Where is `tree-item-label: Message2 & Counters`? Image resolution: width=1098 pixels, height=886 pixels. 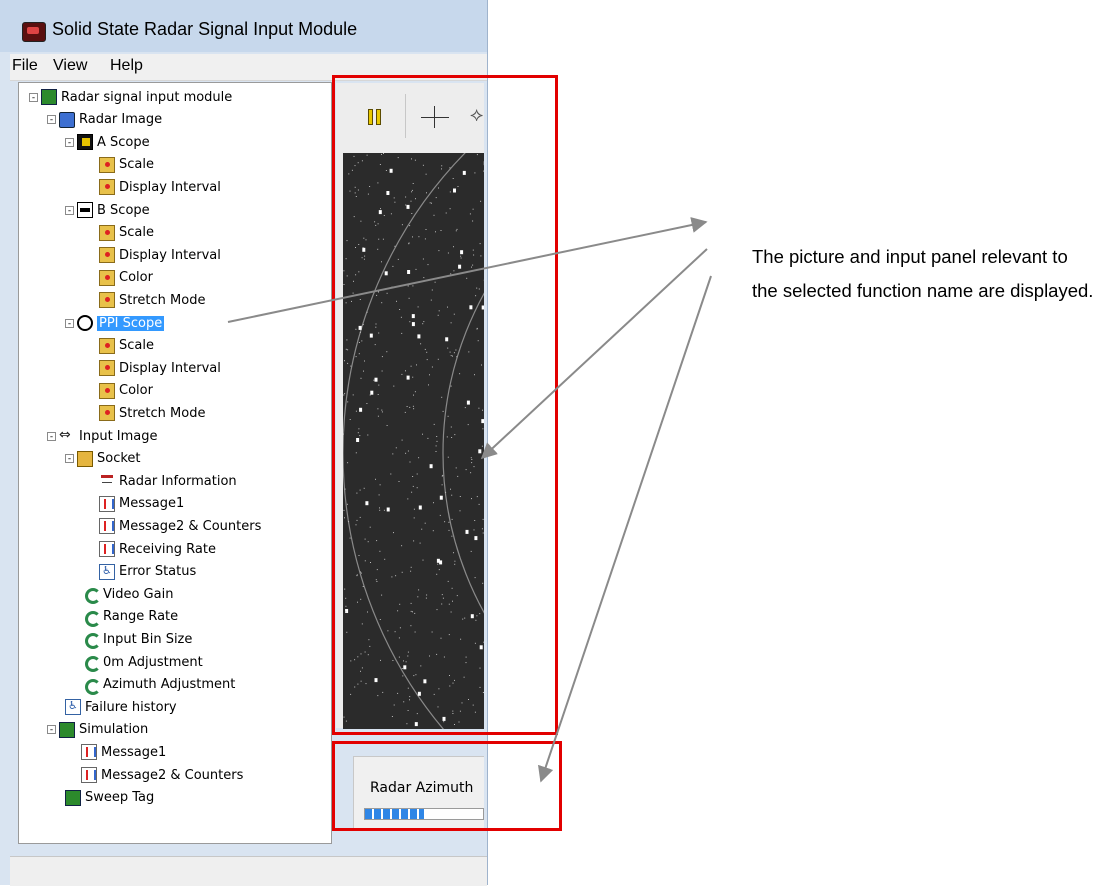 tree-item-label: Message2 & Counters is located at coordinates (172, 775).